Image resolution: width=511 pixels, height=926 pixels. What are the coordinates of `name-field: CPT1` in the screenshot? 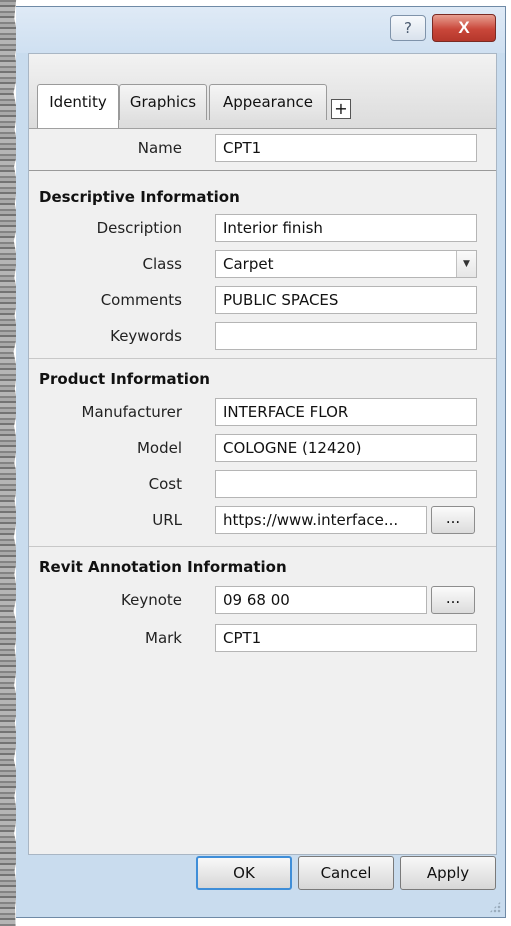 It's located at (346, 148).